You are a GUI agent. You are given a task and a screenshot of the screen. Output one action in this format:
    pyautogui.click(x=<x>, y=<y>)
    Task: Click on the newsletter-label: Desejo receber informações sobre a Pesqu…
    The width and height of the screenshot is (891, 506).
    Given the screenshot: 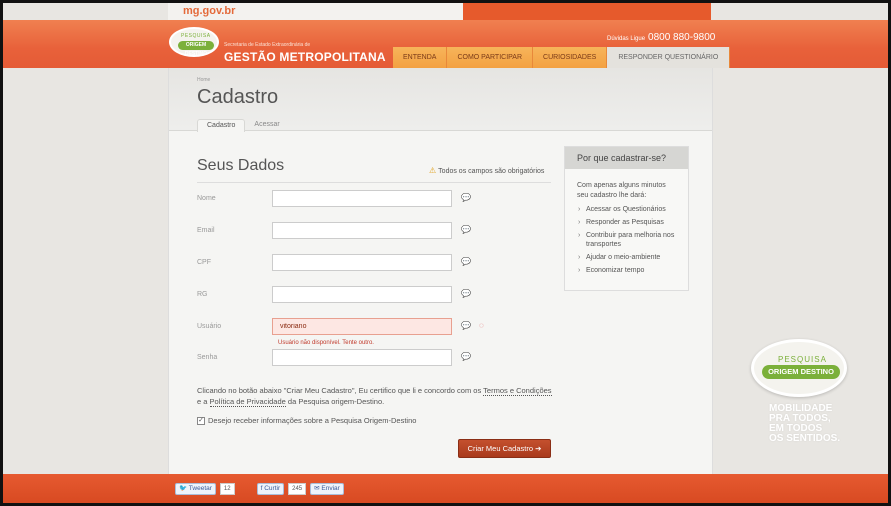 What is the action you would take?
    pyautogui.click(x=312, y=420)
    